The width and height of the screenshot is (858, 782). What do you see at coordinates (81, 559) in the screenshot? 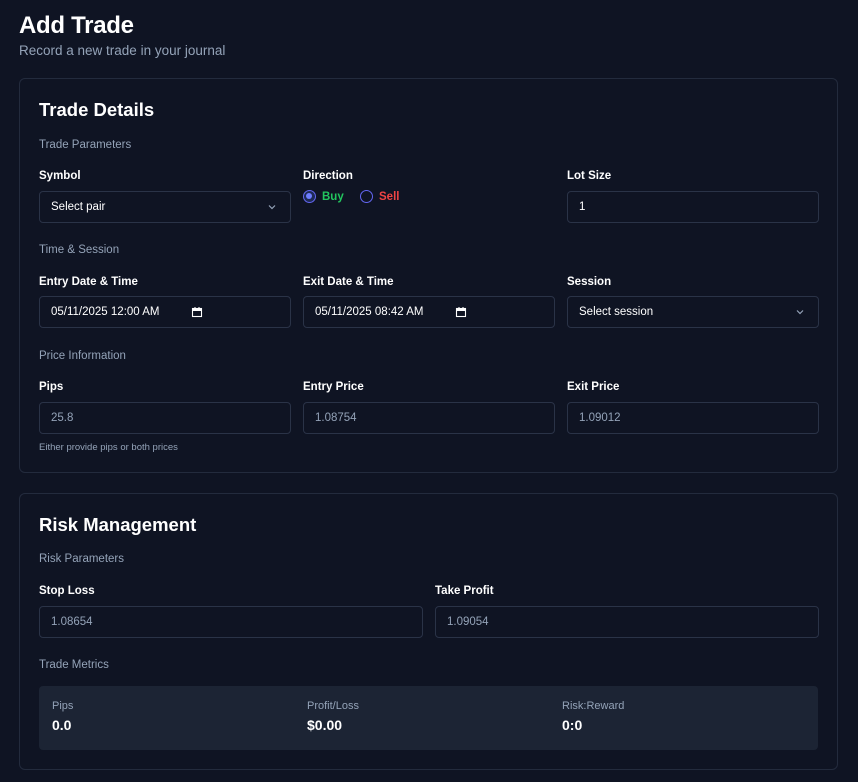
I see `risk-parameters-heading: Risk Parameters` at bounding box center [81, 559].